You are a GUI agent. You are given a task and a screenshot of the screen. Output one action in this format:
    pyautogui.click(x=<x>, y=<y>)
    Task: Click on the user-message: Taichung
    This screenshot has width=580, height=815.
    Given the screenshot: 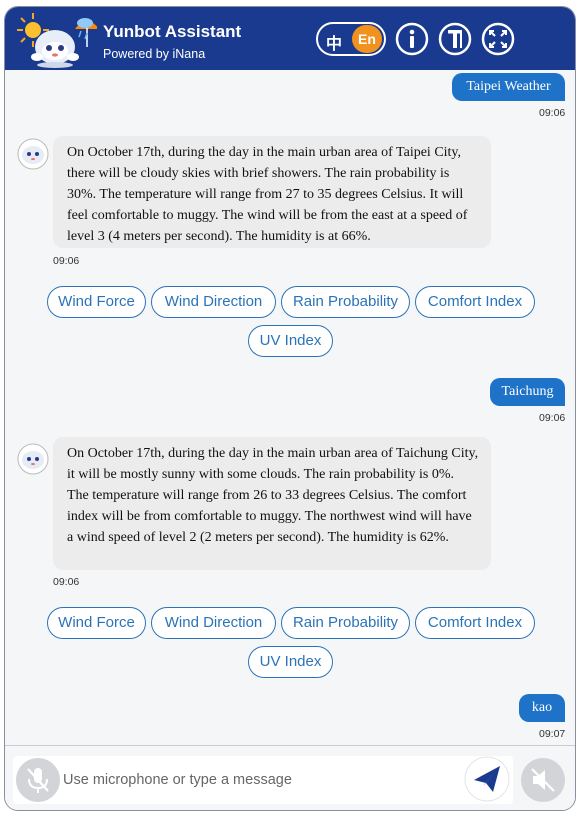 What is the action you would take?
    pyautogui.click(x=527, y=392)
    